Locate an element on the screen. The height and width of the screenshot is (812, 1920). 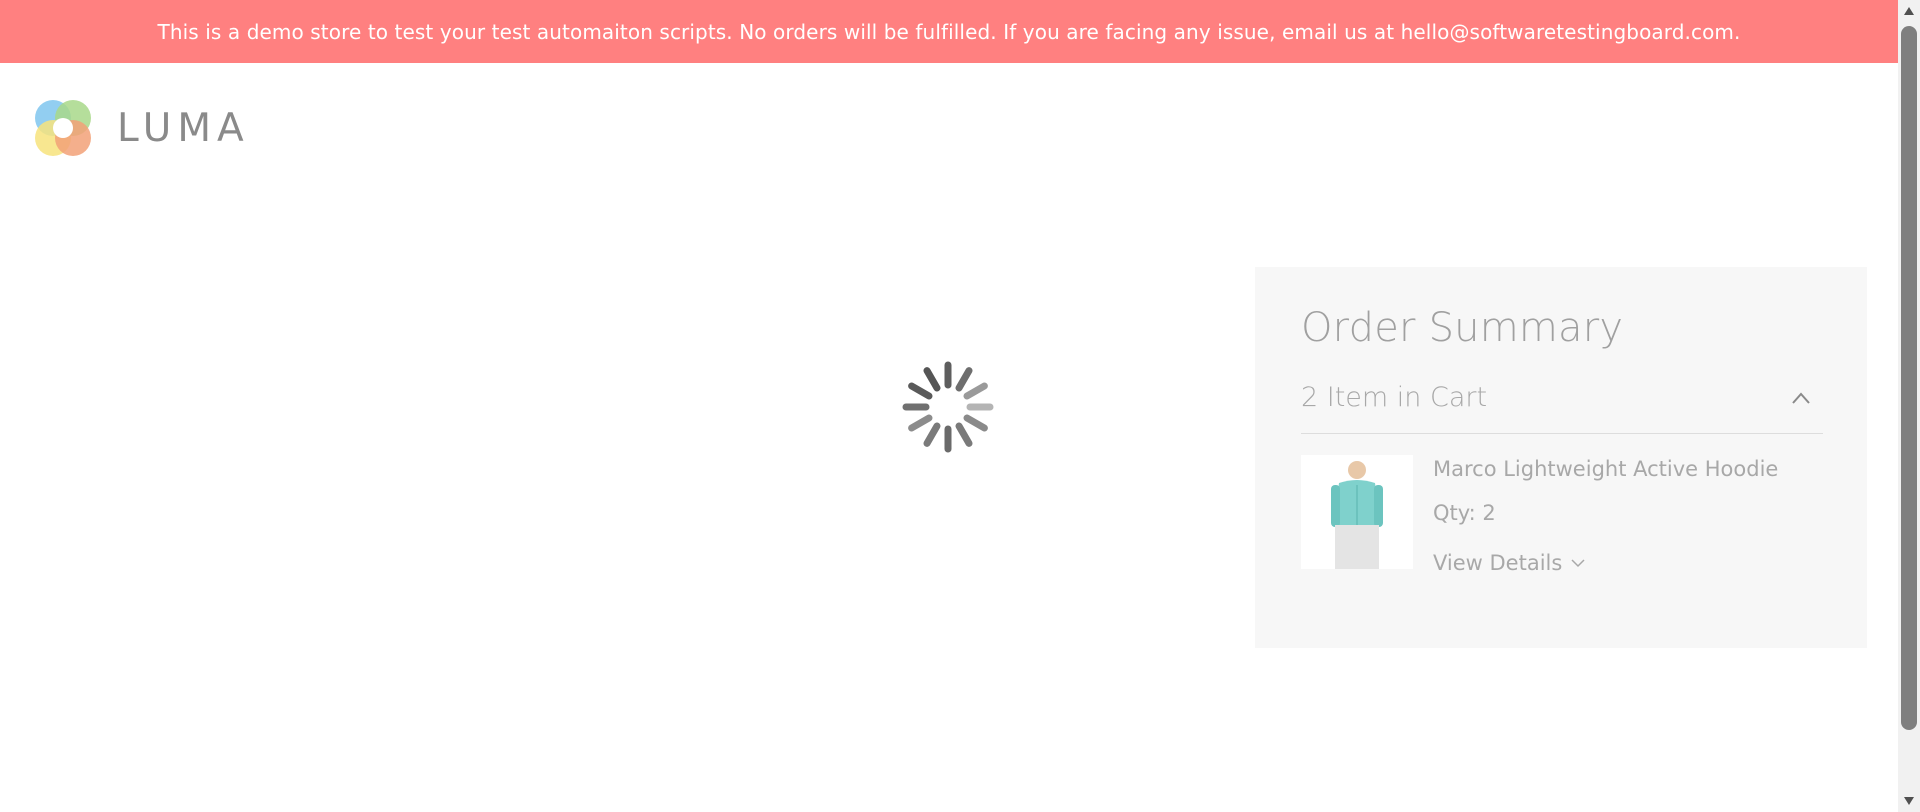
luma-logo-link: LUMA is located at coordinates (140, 128).